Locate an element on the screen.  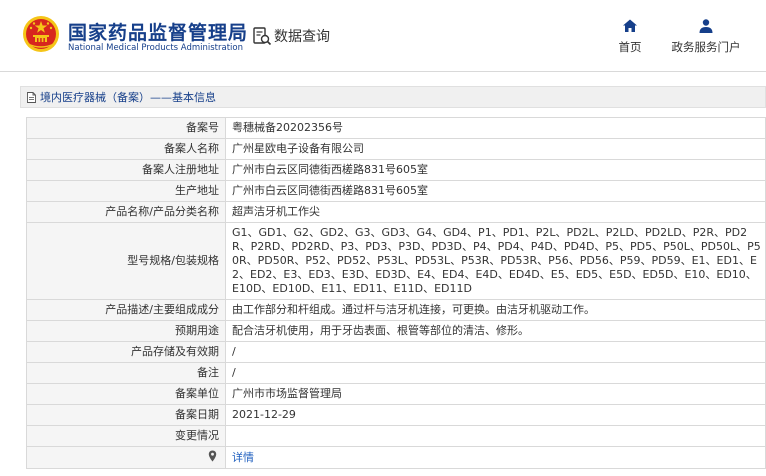
field-value: 2021-12-29 is located at coordinates (495, 415).